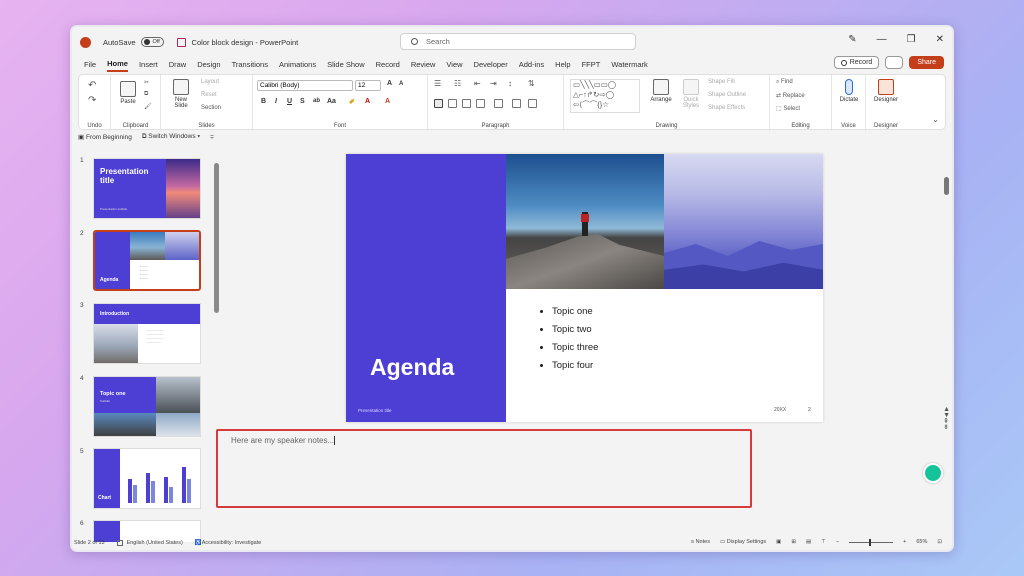 This screenshot has height=576, width=1024. Describe the element at coordinates (302, 101) in the screenshot. I see `strikethrough-icon: S` at that location.